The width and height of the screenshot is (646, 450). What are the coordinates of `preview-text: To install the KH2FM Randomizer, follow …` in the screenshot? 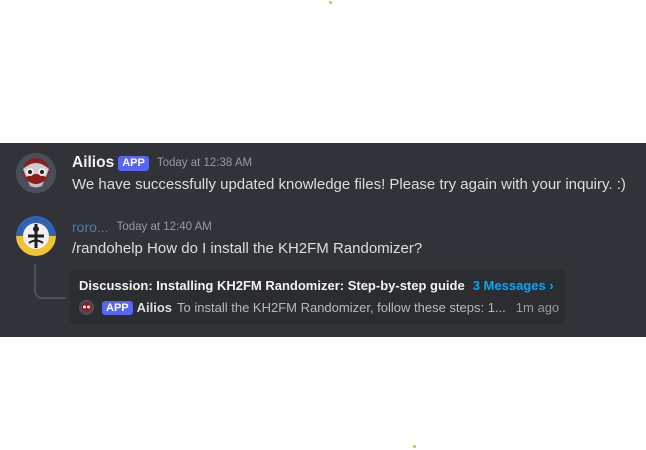 It's located at (341, 307).